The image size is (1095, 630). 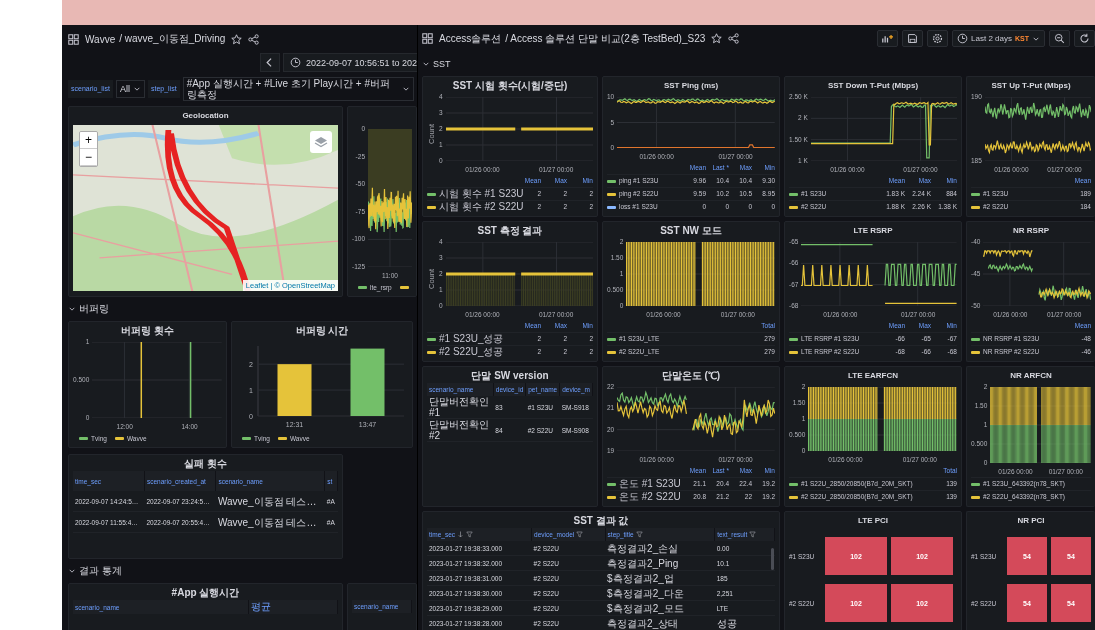 I want to click on panel-title: 버퍼링 횟수, so click(x=147, y=331).